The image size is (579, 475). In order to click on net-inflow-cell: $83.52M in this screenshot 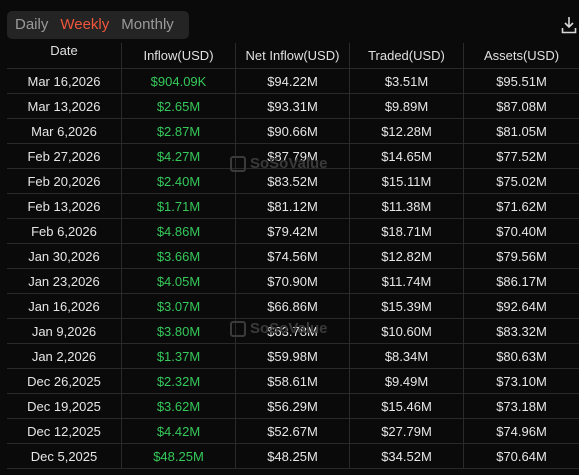, I will do `click(292, 181)`.